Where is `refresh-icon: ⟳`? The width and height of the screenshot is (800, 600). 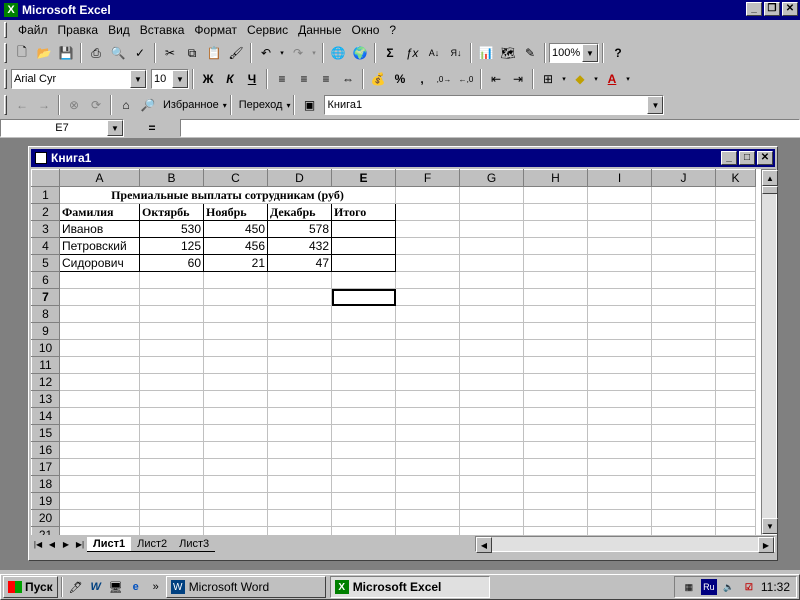 refresh-icon: ⟳ is located at coordinates (96, 105).